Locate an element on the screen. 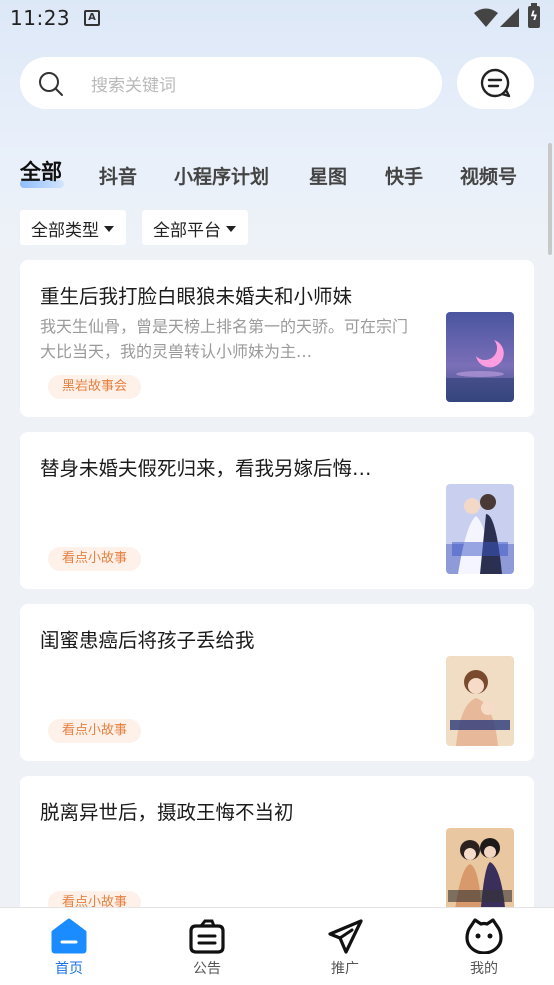 This screenshot has height=985, width=554. nav-promote: 推广 is located at coordinates (345, 946).